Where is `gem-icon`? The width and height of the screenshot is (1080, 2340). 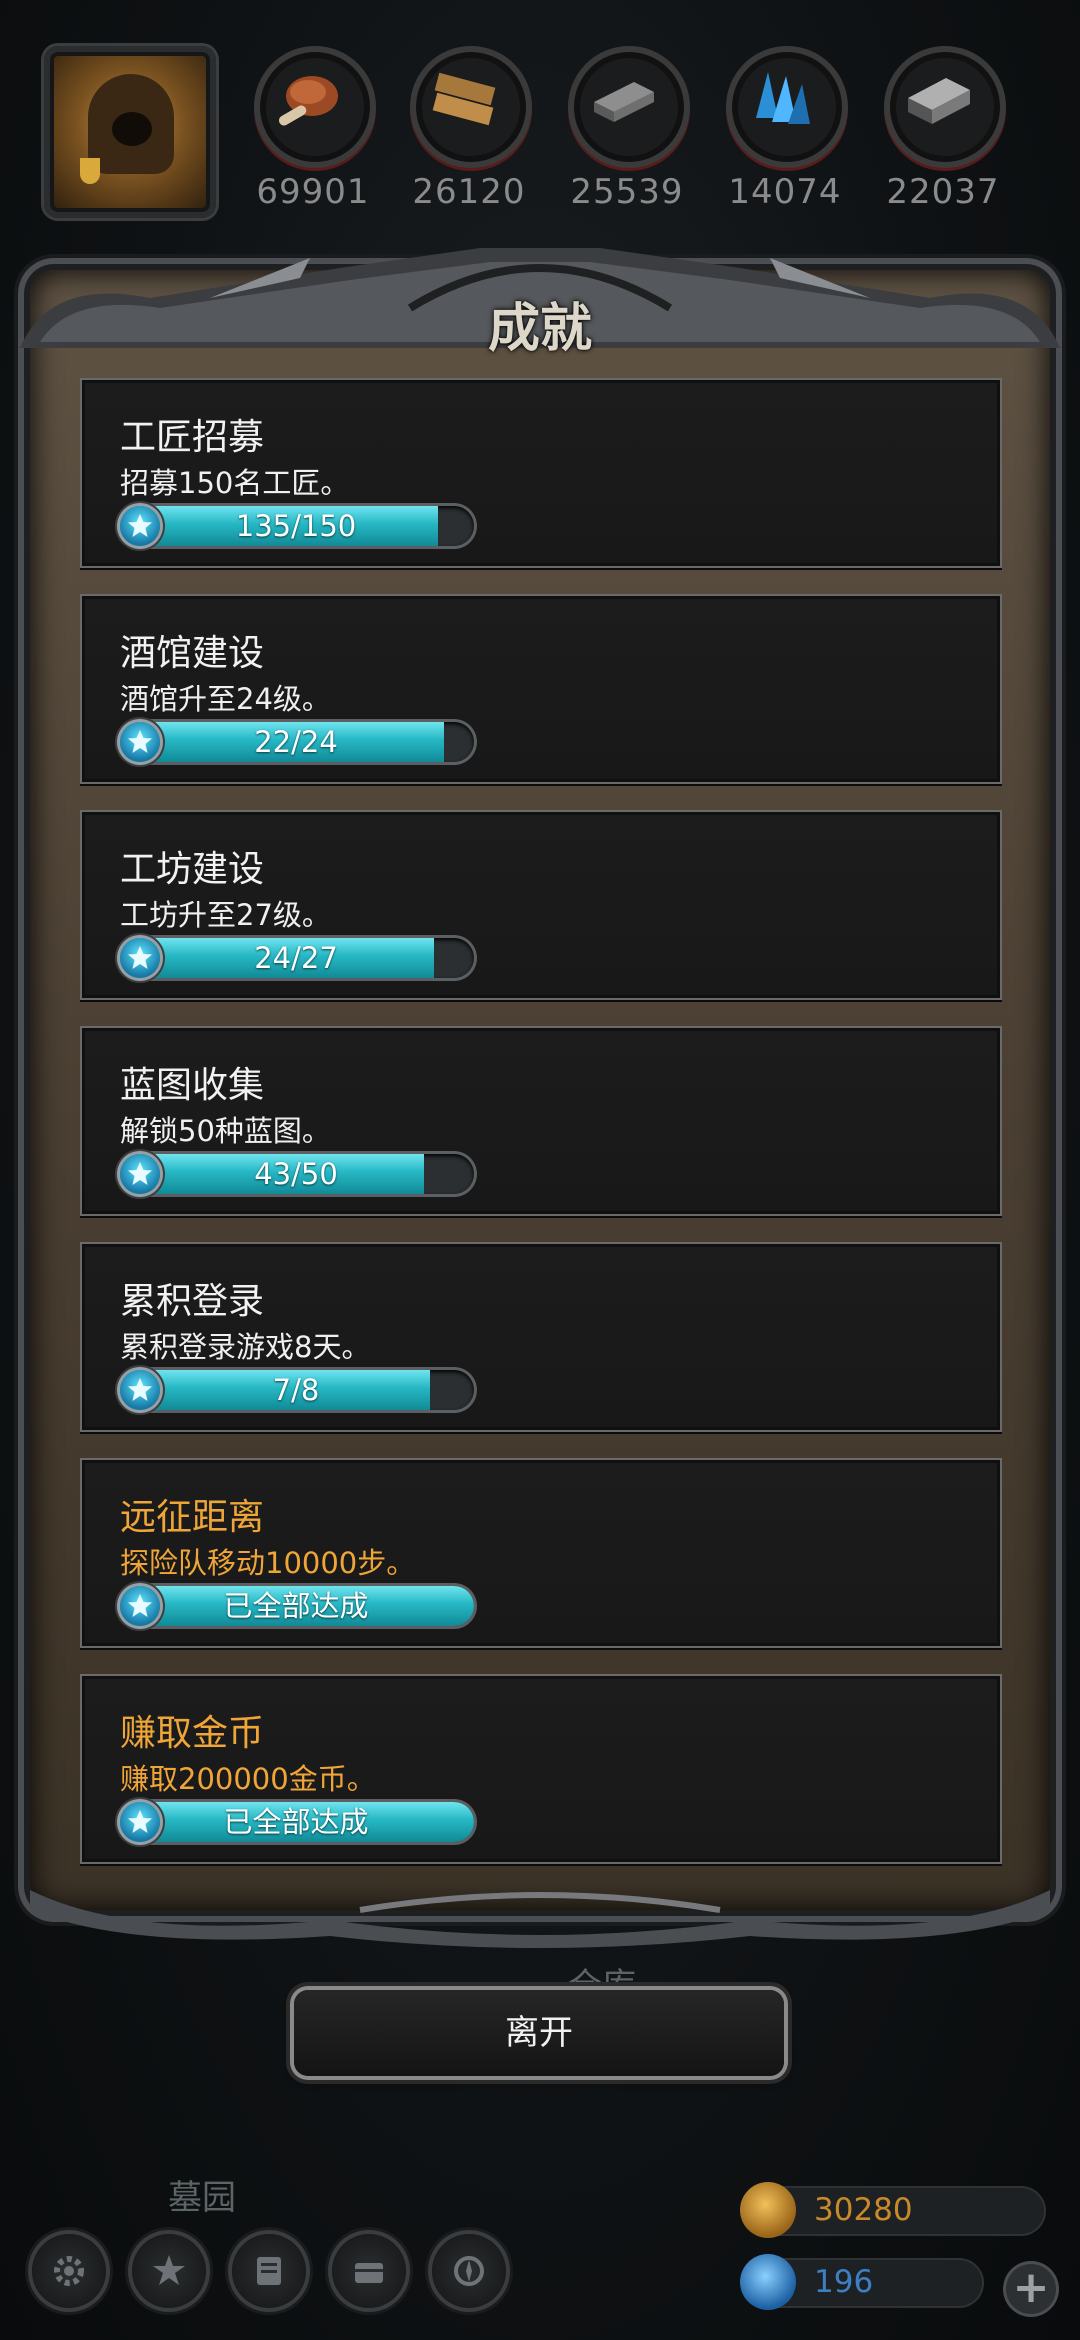
gem-icon is located at coordinates (768, 2282).